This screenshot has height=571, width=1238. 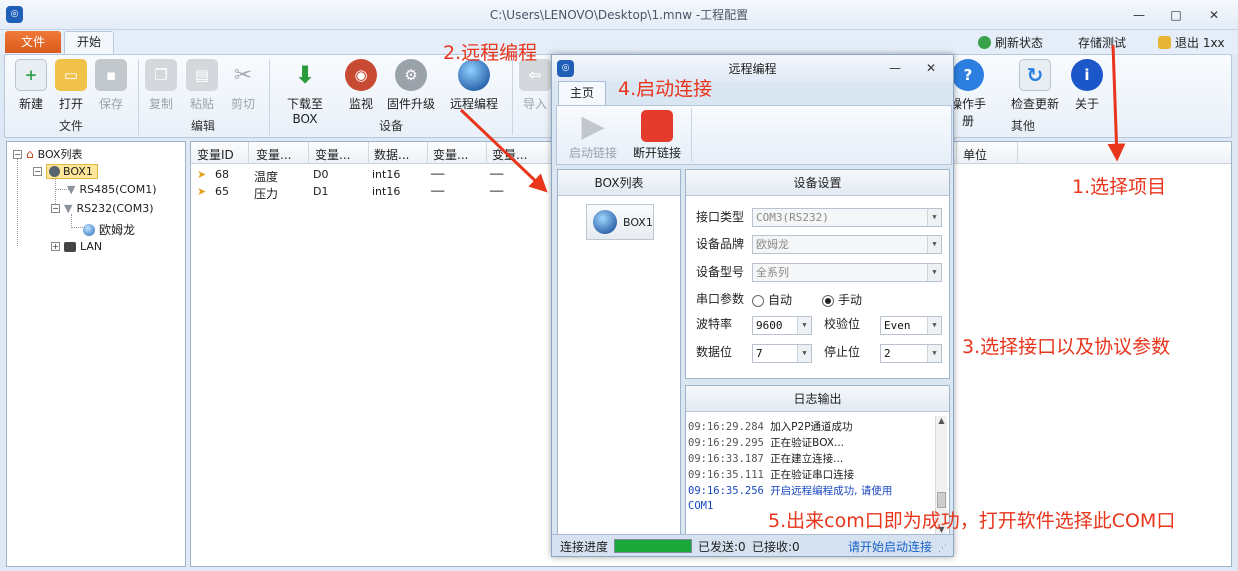 I want to click on annotation-step-2: 2.远程编程, so click(x=490, y=53).